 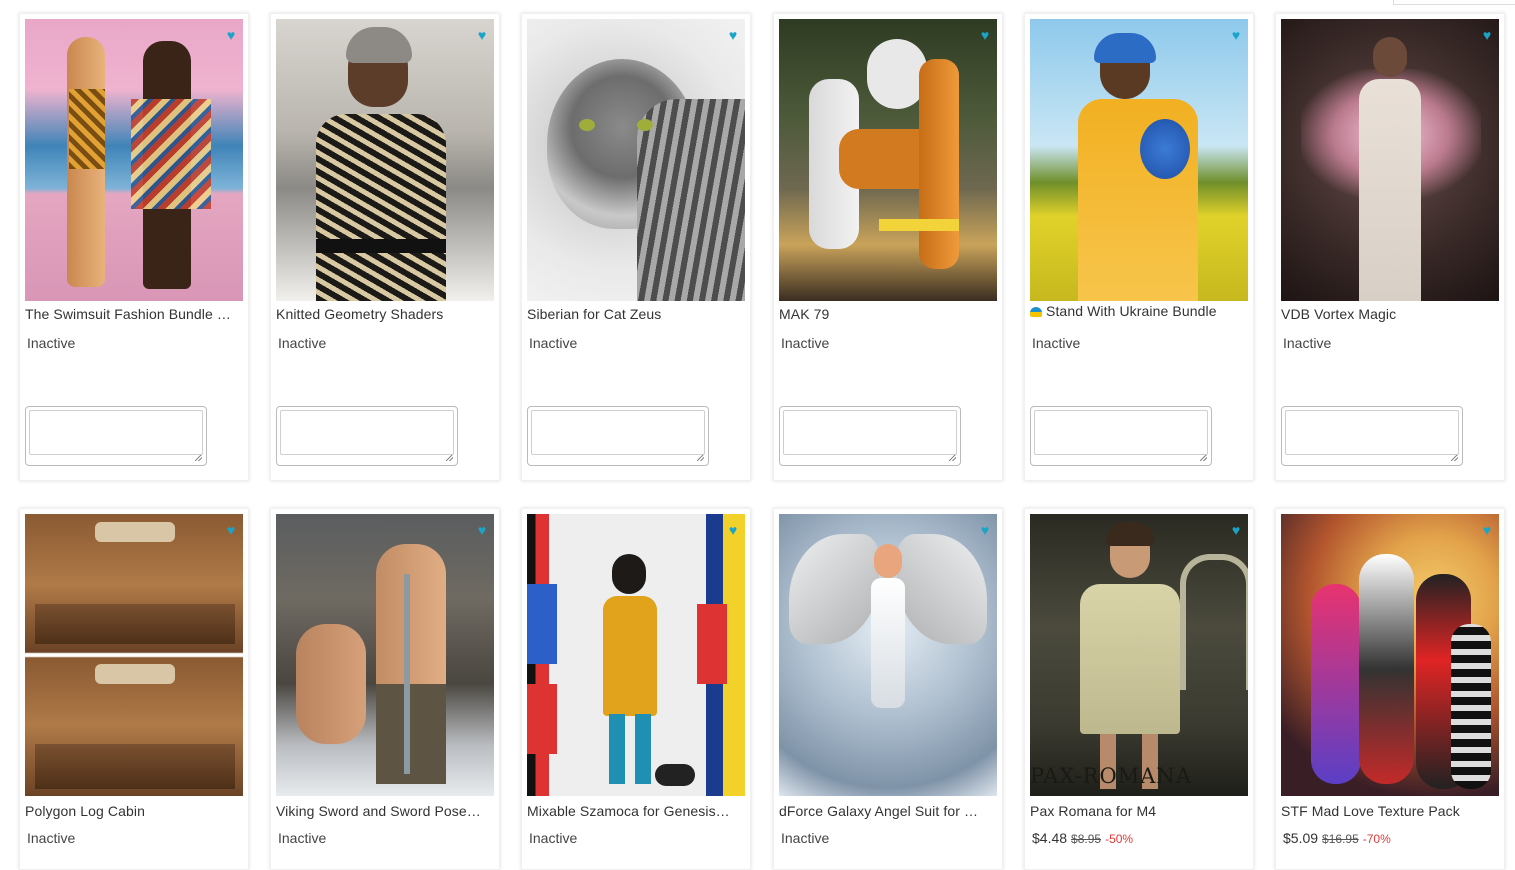 I want to click on product-title: Stand With Ukraine Bundle, so click(x=1140, y=311).